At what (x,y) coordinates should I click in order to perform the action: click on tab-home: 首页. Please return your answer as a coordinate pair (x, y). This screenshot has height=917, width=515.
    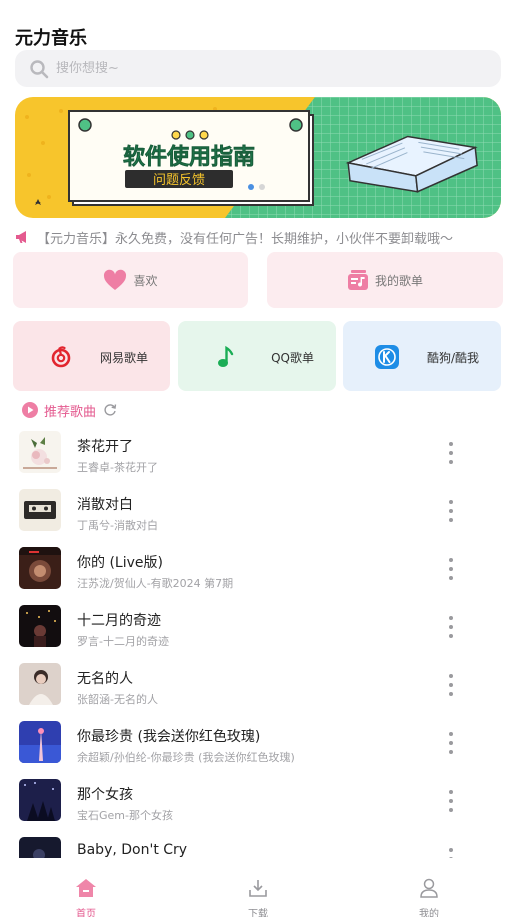
    Looking at the image, I should click on (86, 887).